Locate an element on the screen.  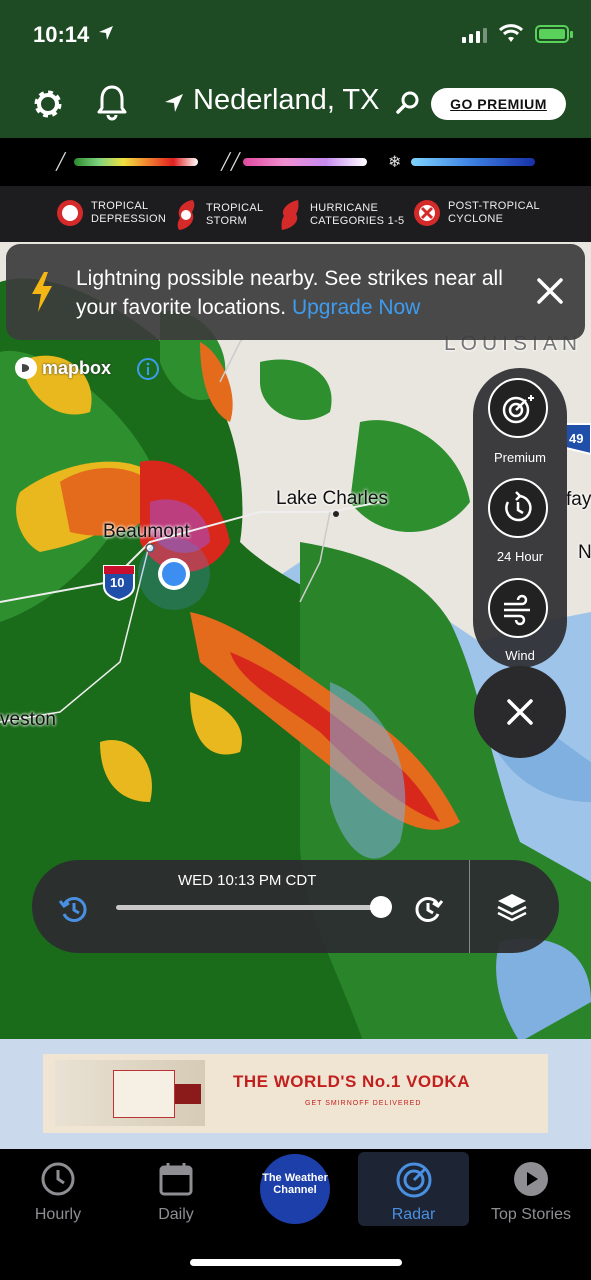
status-time: 10:14 is located at coordinates (61, 34).